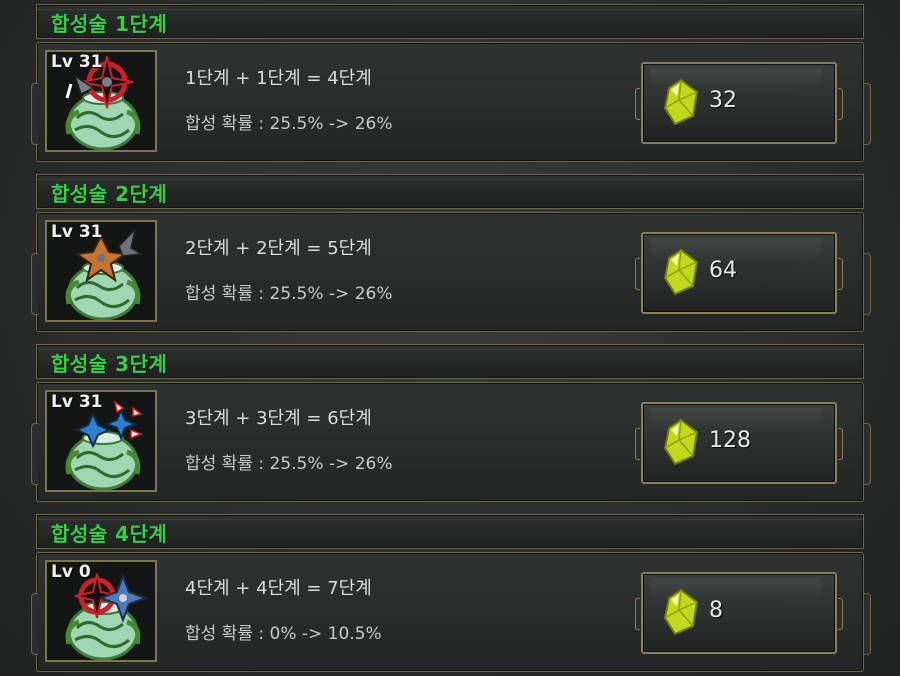  What do you see at coordinates (450, 531) in the screenshot?
I see `tier-header: 합성술 4단계` at bounding box center [450, 531].